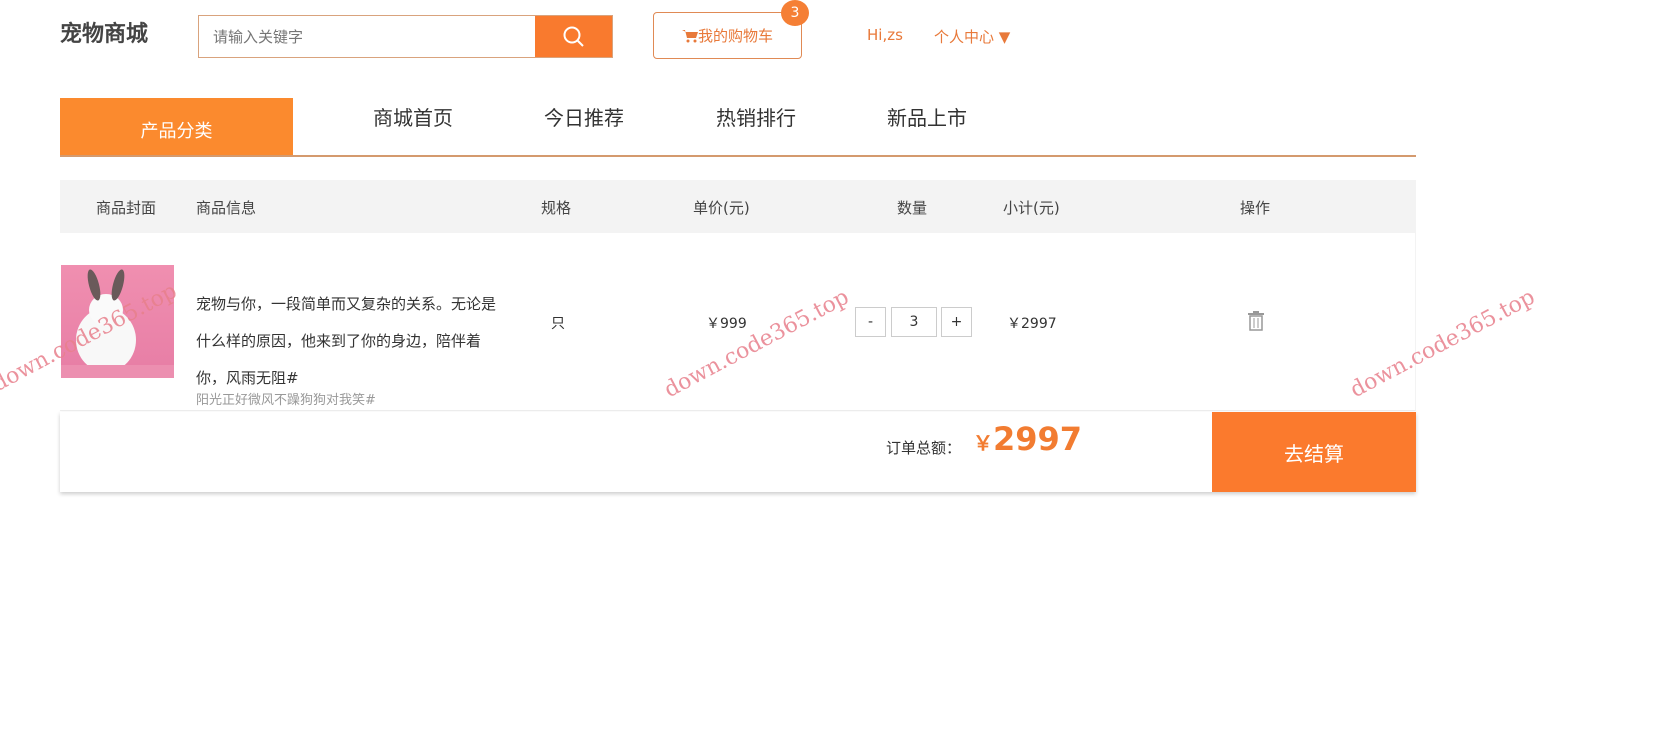  Describe the element at coordinates (795, 13) in the screenshot. I see `cart-count-badge: 3` at that location.